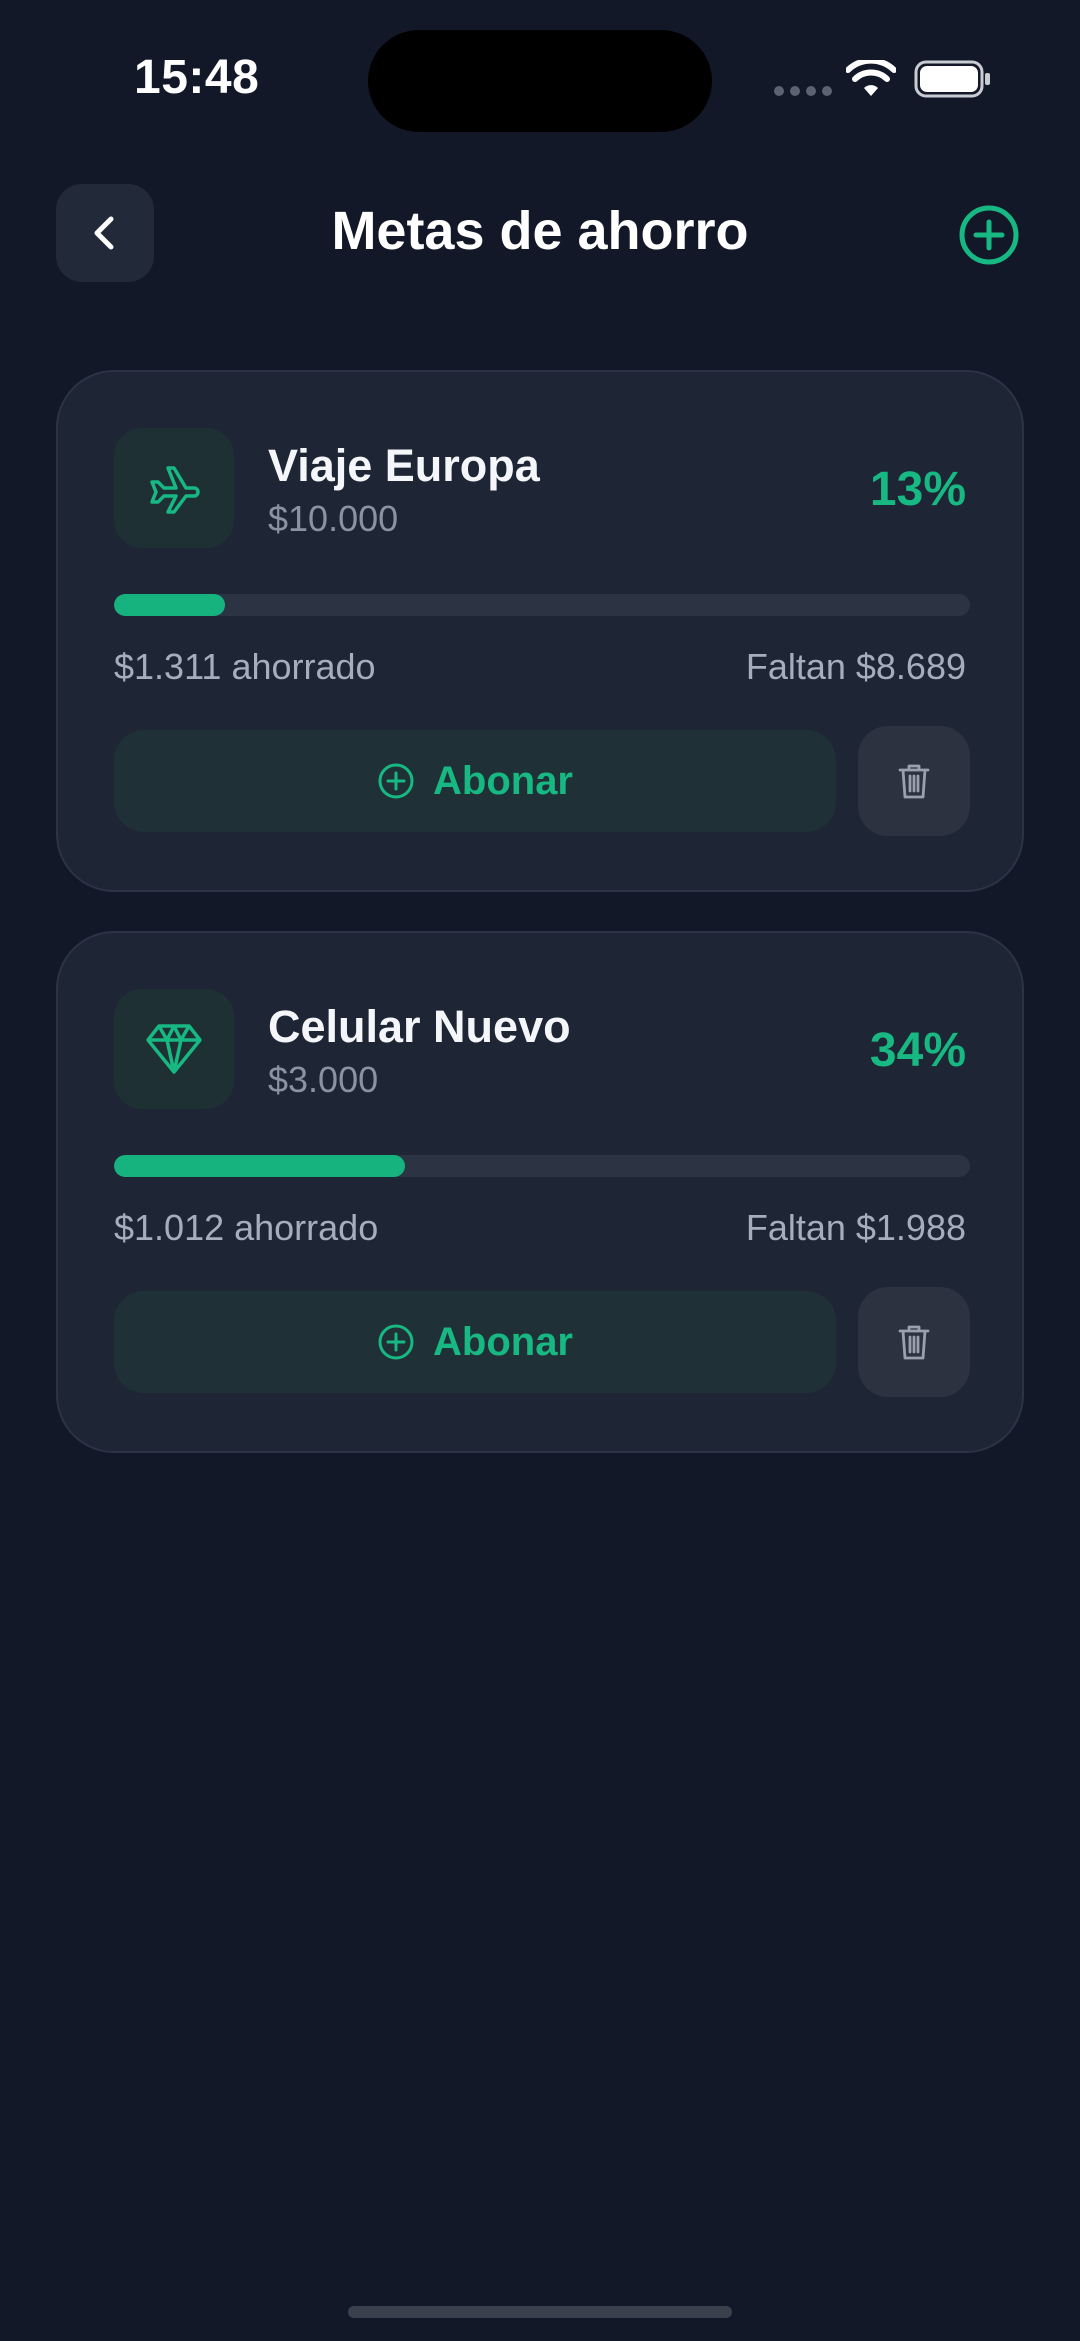 The image size is (1080, 2341). Describe the element at coordinates (333, 518) in the screenshot. I see `goal-target-amount: $10.000` at that location.